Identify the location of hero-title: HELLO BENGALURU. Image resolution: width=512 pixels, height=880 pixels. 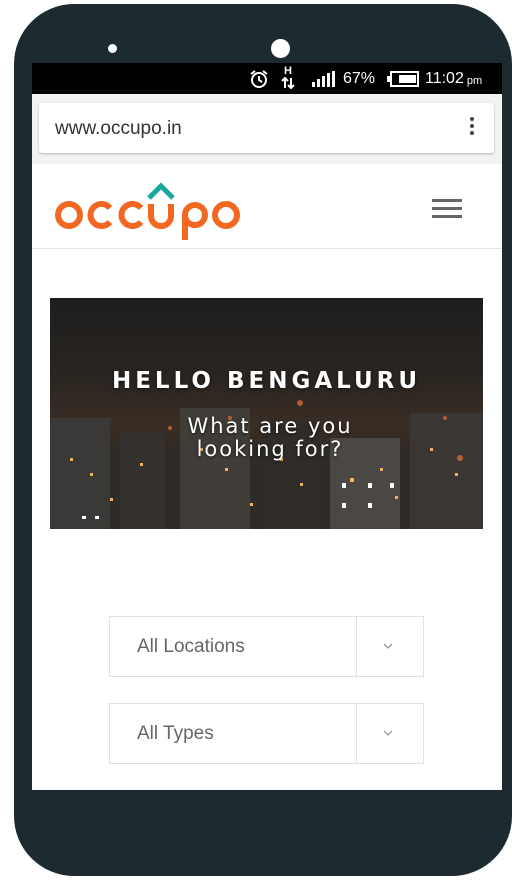
(266, 381).